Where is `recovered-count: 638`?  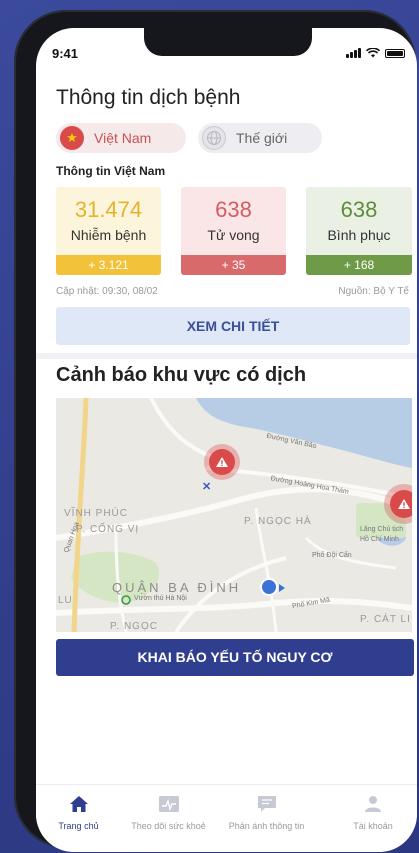 recovered-count: 638 is located at coordinates (359, 209).